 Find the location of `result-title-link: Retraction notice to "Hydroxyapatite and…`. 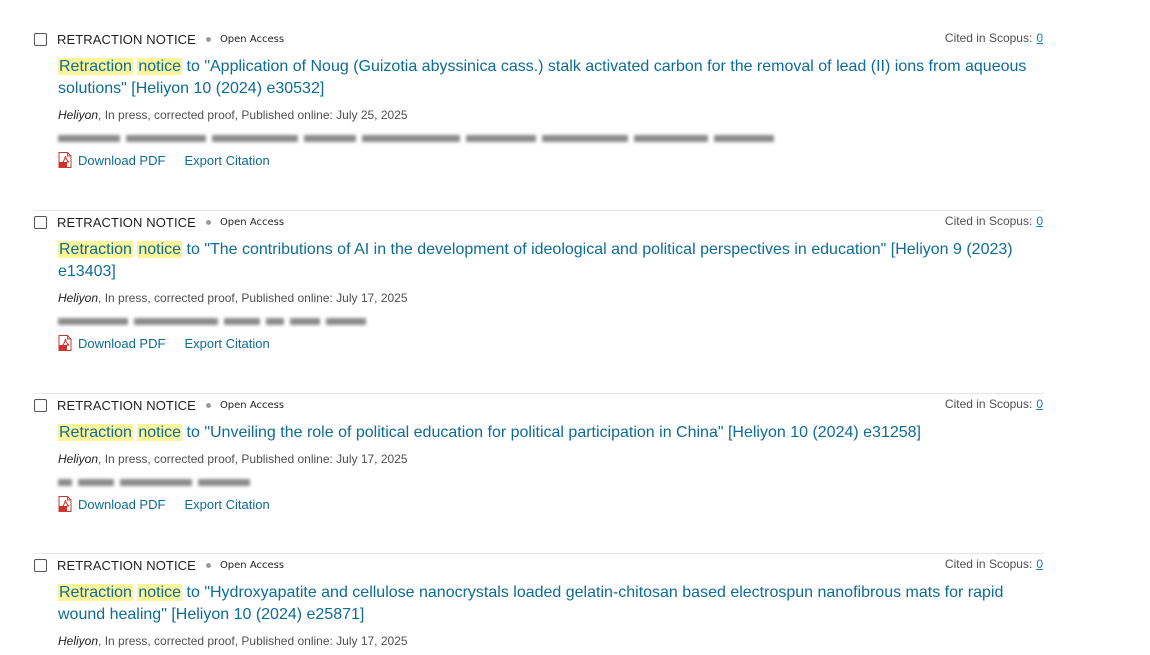

result-title-link: Retraction notice to "Hydroxyapatite and… is located at coordinates (545, 604).